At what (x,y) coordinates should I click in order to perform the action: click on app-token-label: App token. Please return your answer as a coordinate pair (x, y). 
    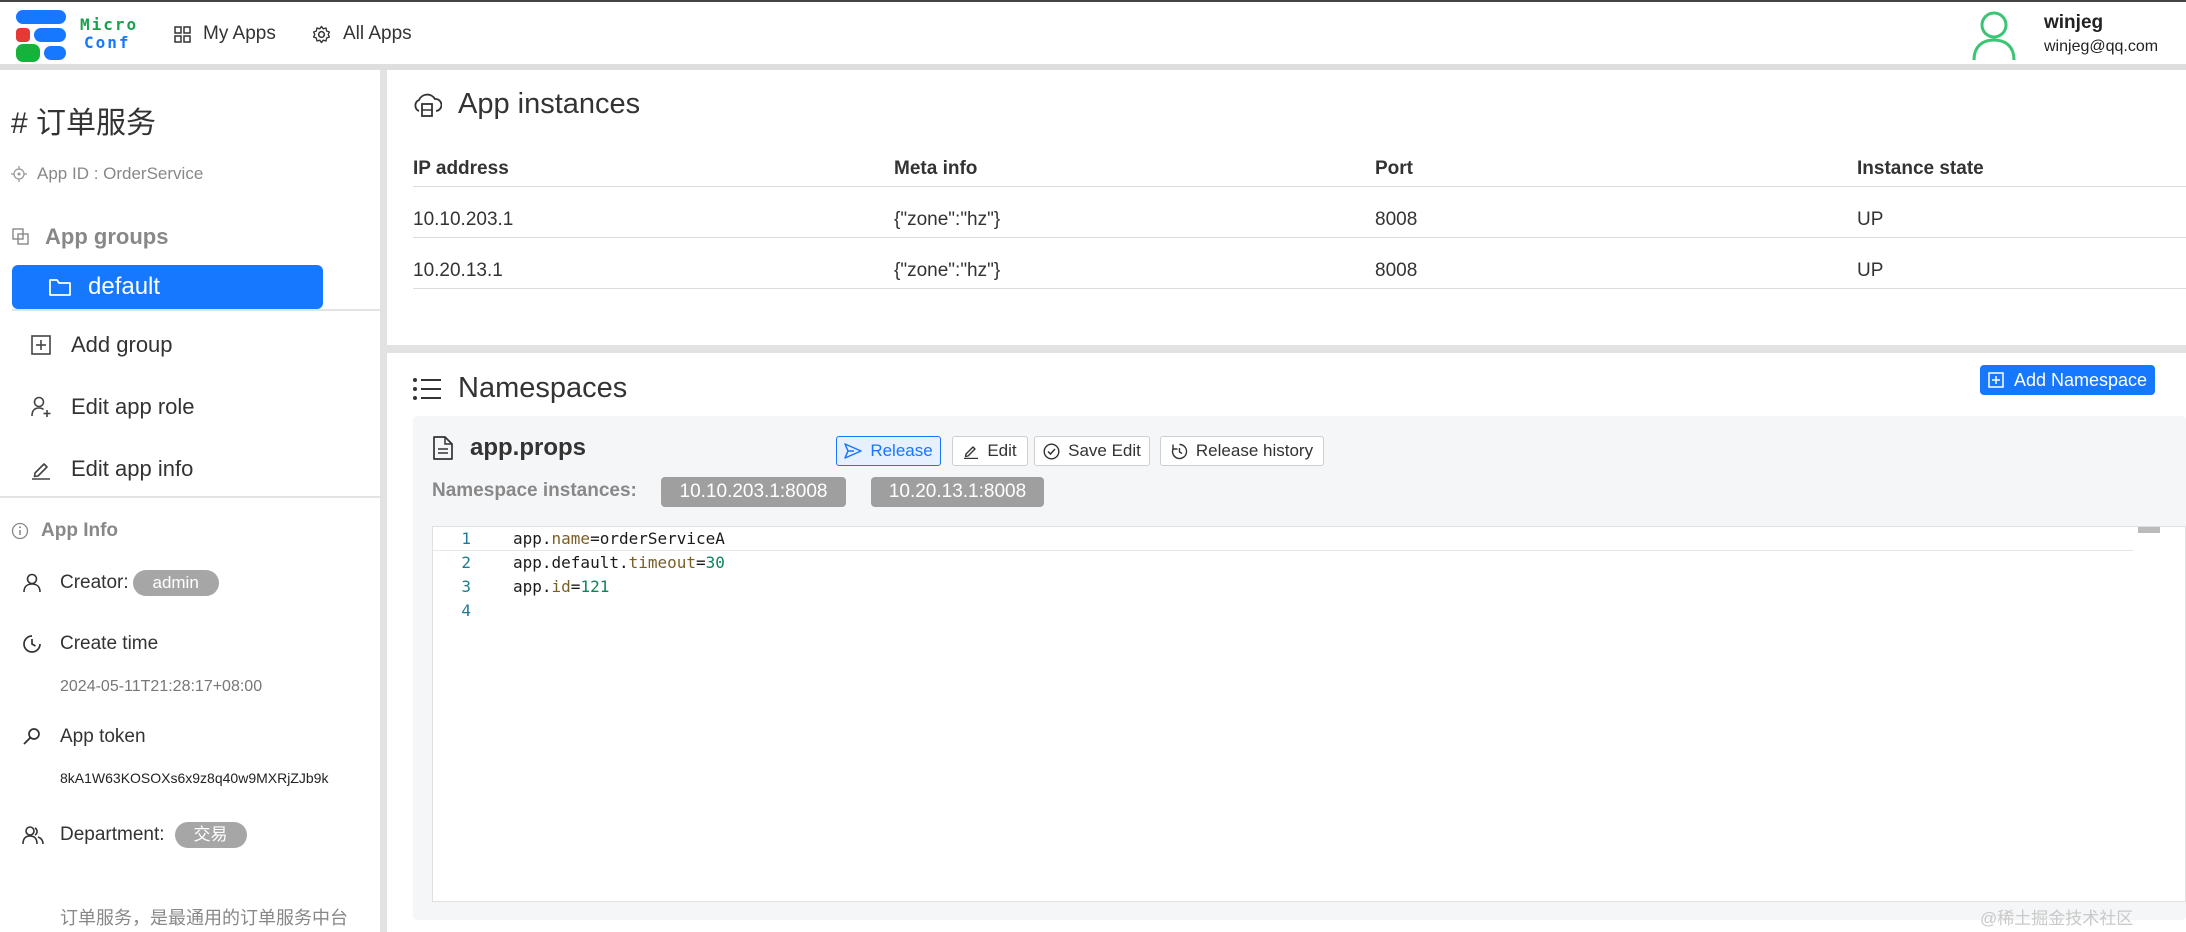
    Looking at the image, I should click on (103, 736).